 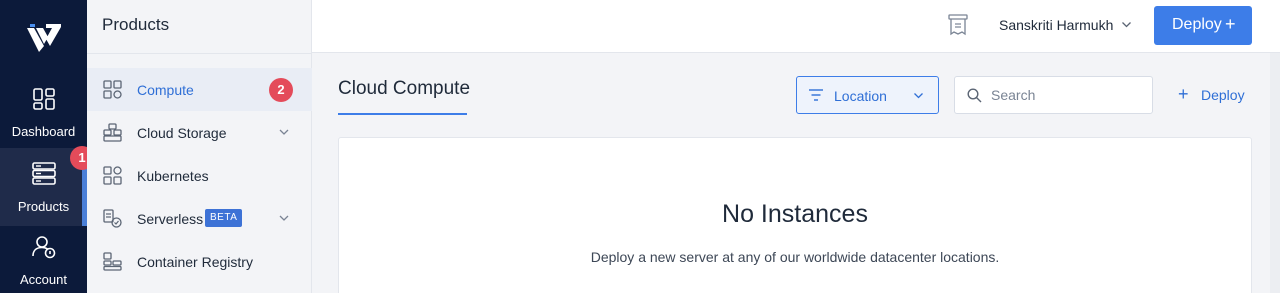 What do you see at coordinates (182, 133) in the screenshot?
I see `subnav-item-label: Cloud Storage` at bounding box center [182, 133].